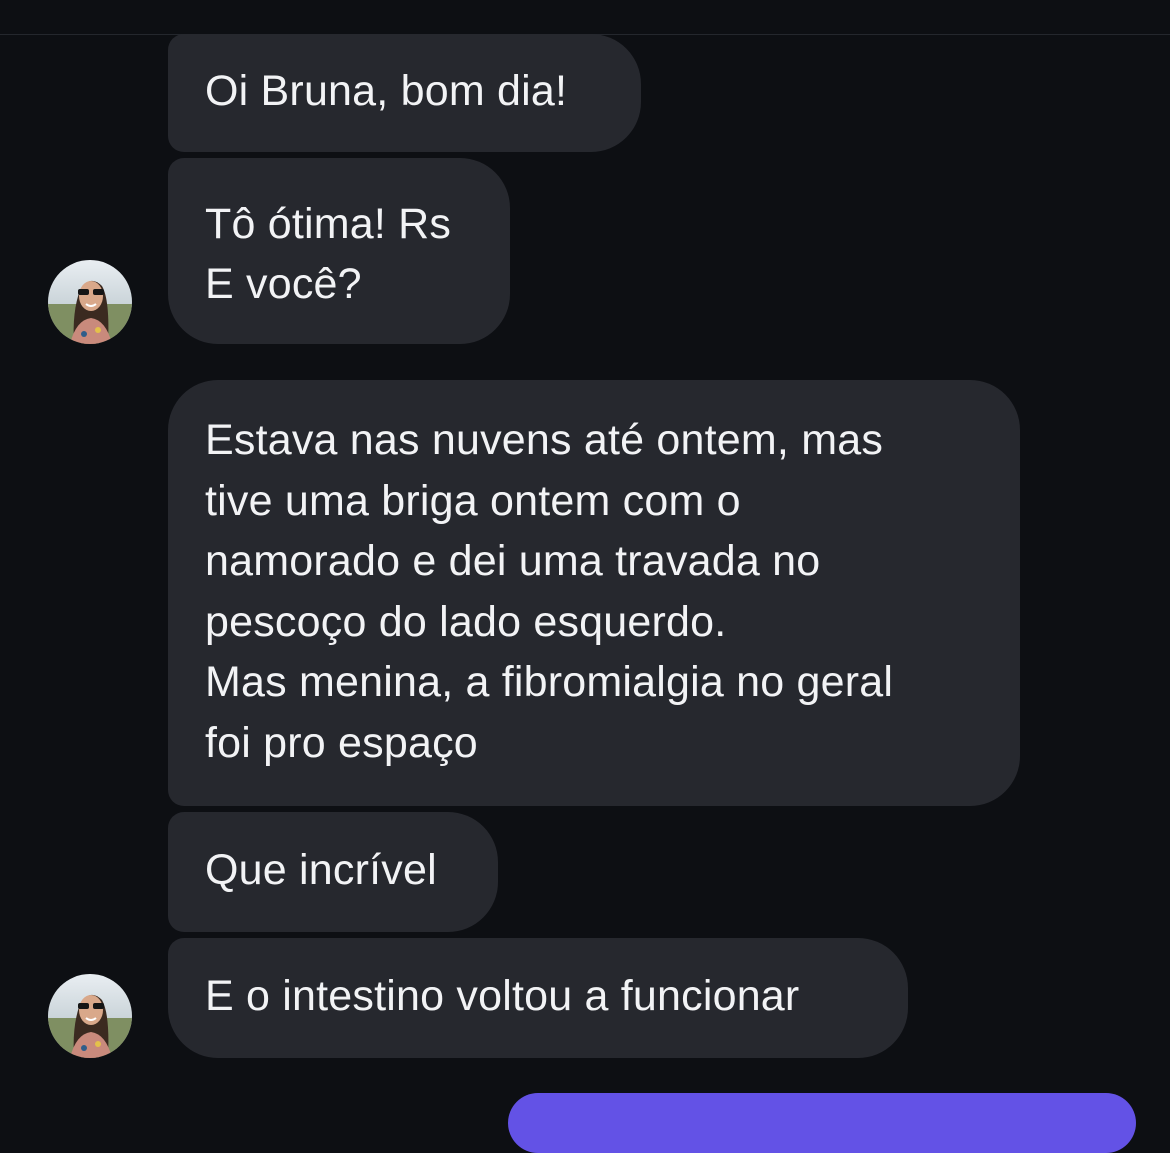 The width and height of the screenshot is (1170, 1153). I want to click on message-text: tive uma briga ontem com o, so click(473, 500).